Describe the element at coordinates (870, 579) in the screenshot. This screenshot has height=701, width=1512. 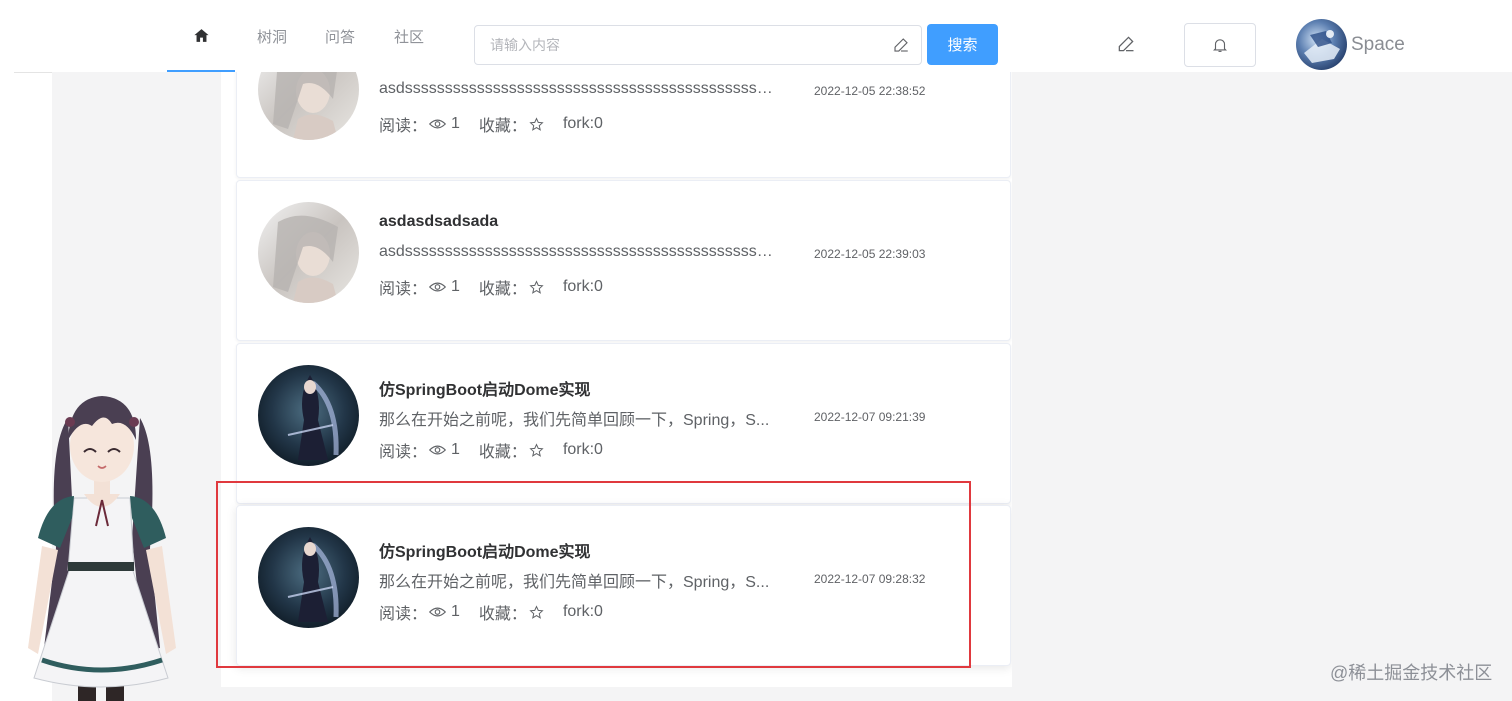
I see `post-time: 2022-12-07 09:28:32` at that location.